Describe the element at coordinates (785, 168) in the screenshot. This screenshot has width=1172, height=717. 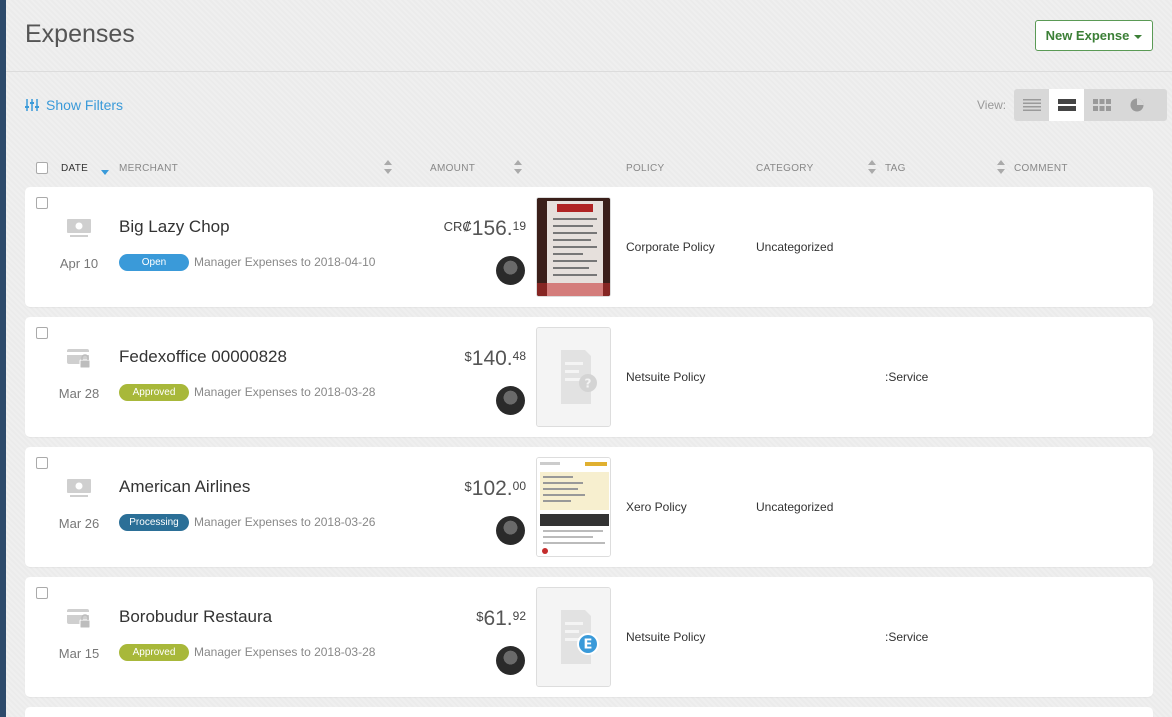
I see `column-header-category: CATEGORY` at that location.